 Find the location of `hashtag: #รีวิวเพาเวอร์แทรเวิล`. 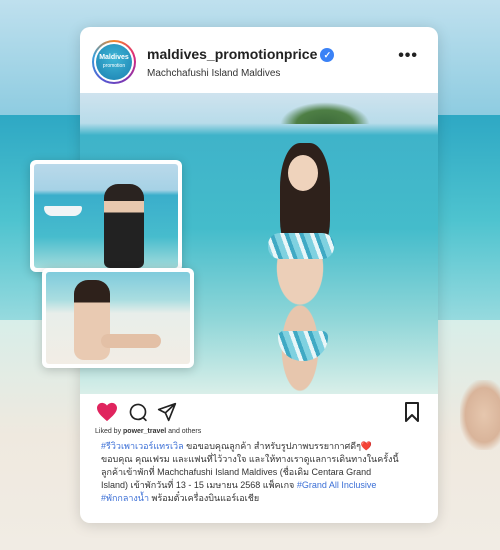

hashtag: #รีวิวเพาเวอร์แทรเวิล is located at coordinates (142, 446).